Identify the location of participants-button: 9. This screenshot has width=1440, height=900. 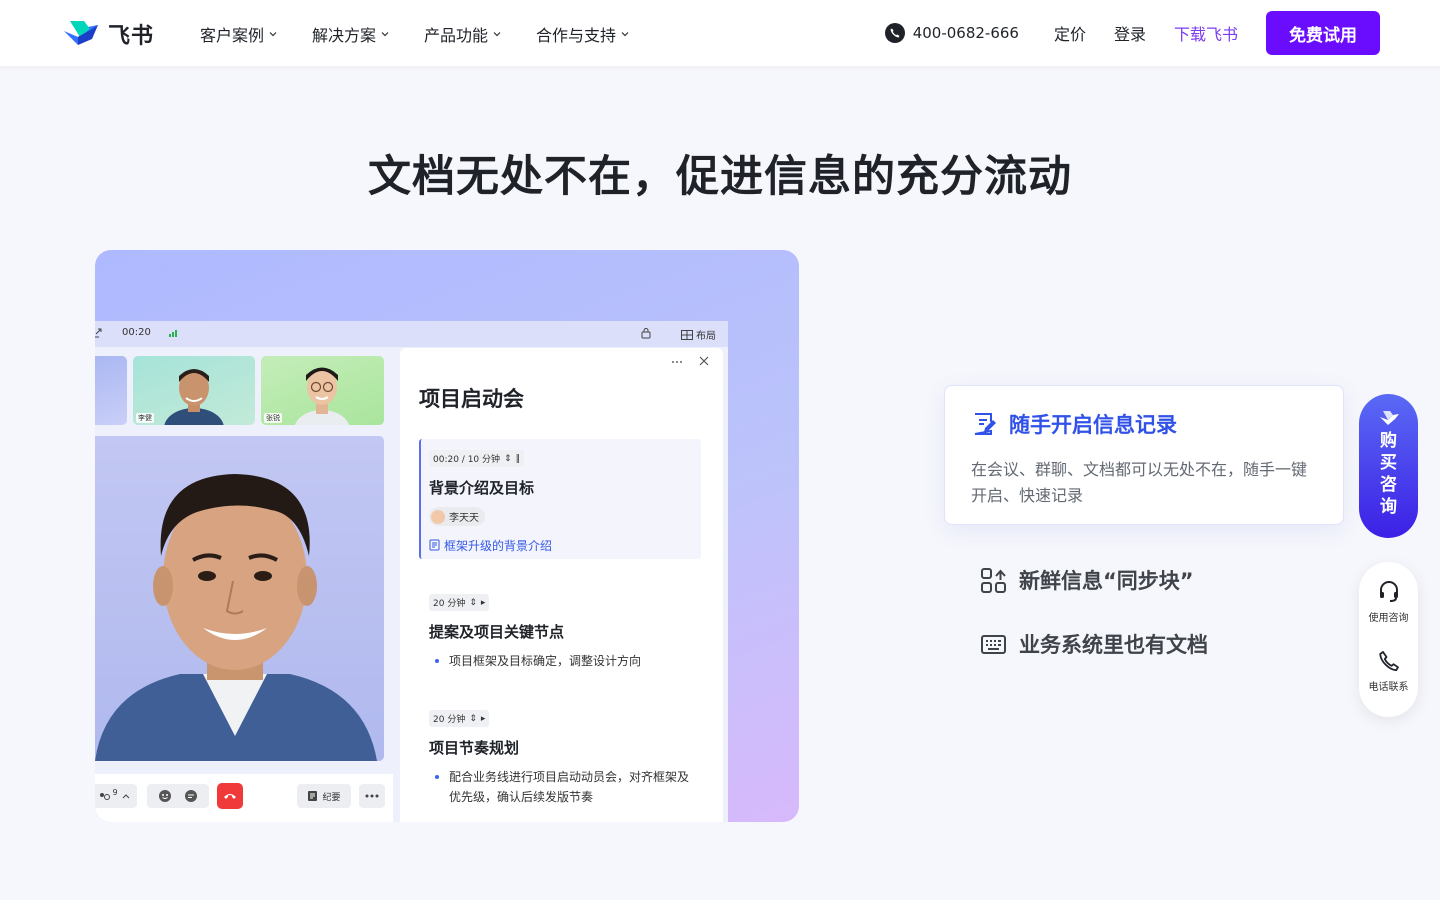
(116, 796).